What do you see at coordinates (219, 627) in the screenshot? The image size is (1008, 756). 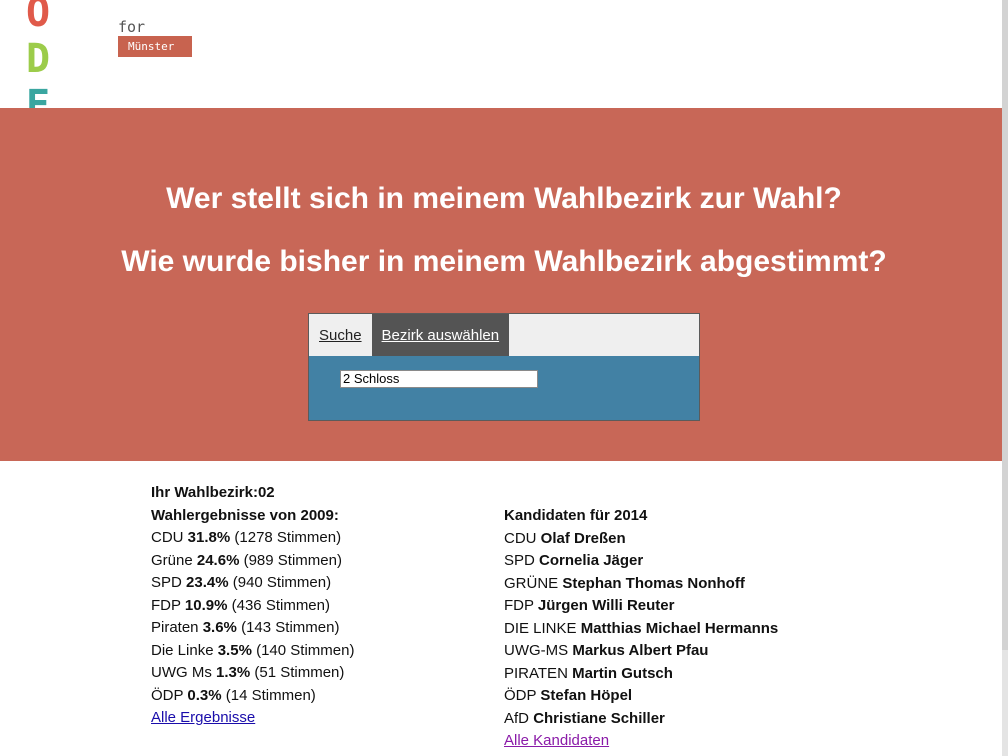 I see `result-percent: 3.6%` at bounding box center [219, 627].